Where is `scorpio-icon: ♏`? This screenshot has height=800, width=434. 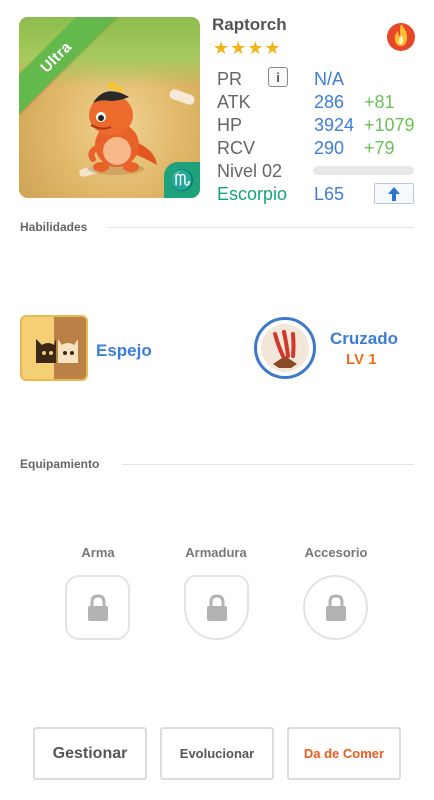 scorpio-icon: ♏ is located at coordinates (182, 180).